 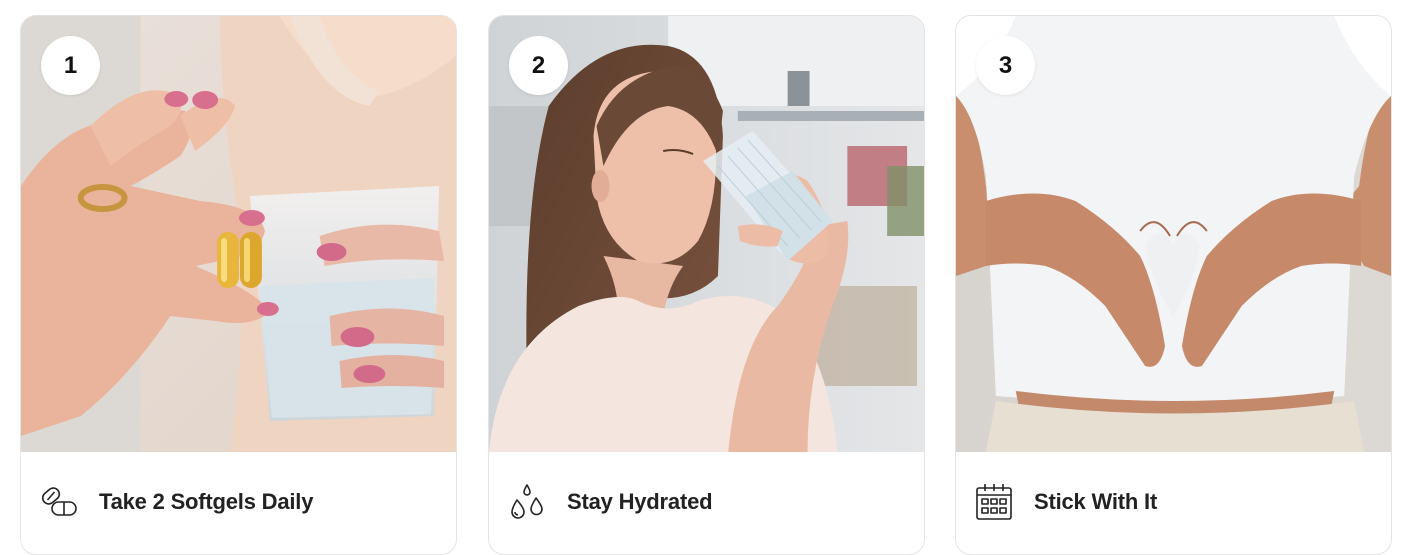 I want to click on step-title: Take 2 Softgels Daily, so click(x=206, y=501).